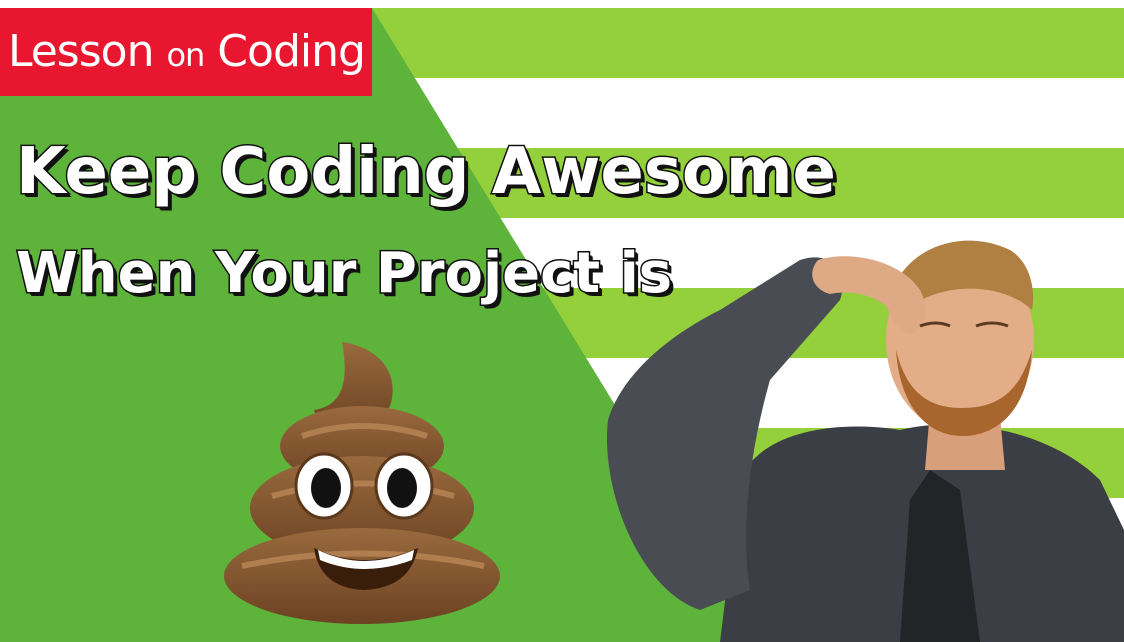 This screenshot has width=1124, height=642. What do you see at coordinates (426, 172) in the screenshot?
I see `headline-line-1: Keep Coding Awesome` at bounding box center [426, 172].